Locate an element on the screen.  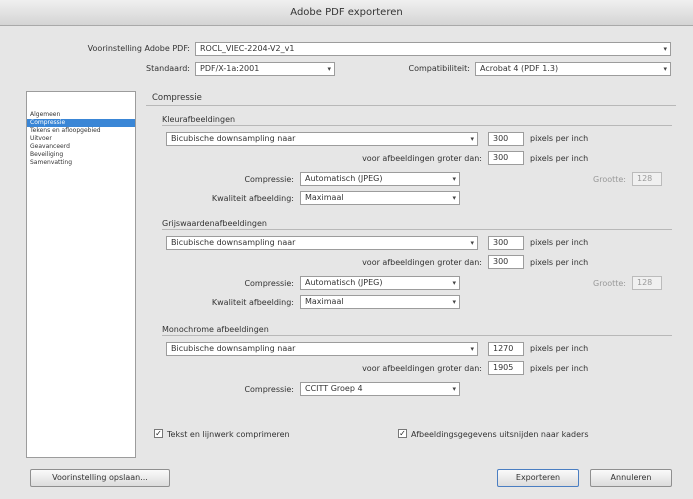
gray-ppi-input: 300 is located at coordinates (506, 243).